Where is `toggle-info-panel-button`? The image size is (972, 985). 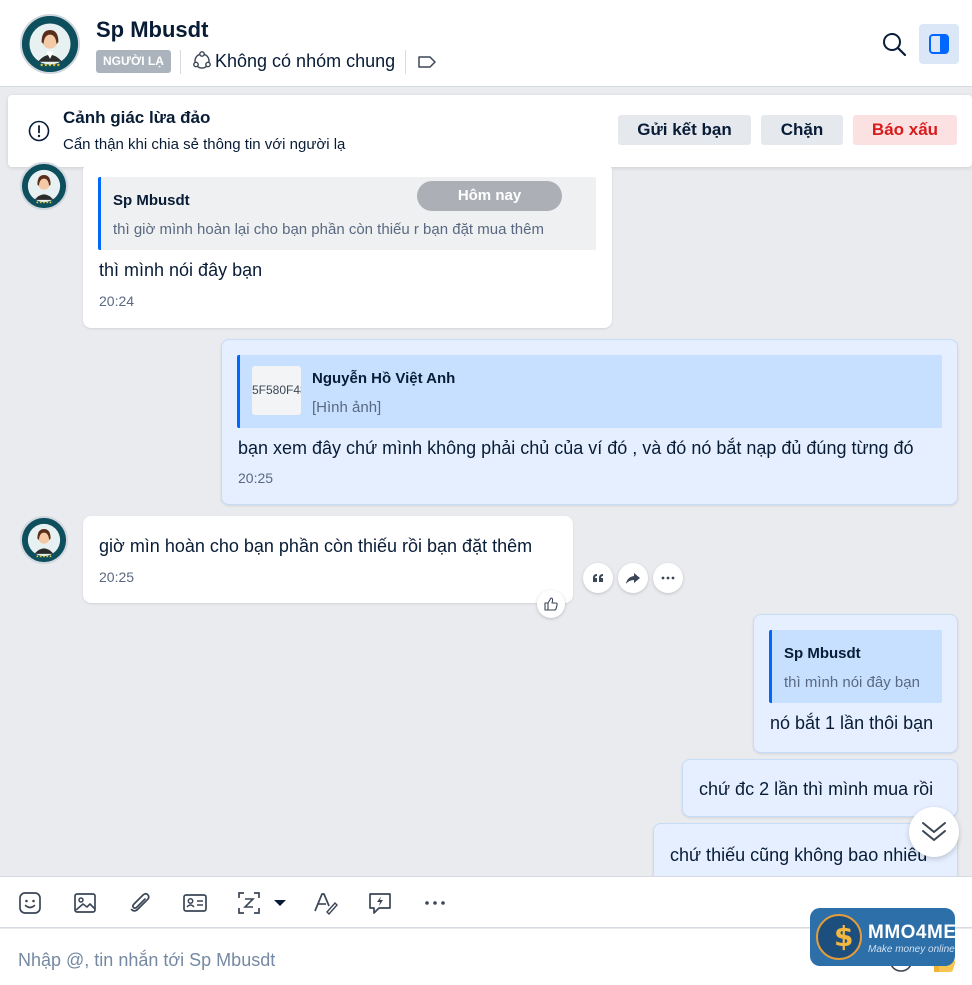 toggle-info-panel-button is located at coordinates (939, 44).